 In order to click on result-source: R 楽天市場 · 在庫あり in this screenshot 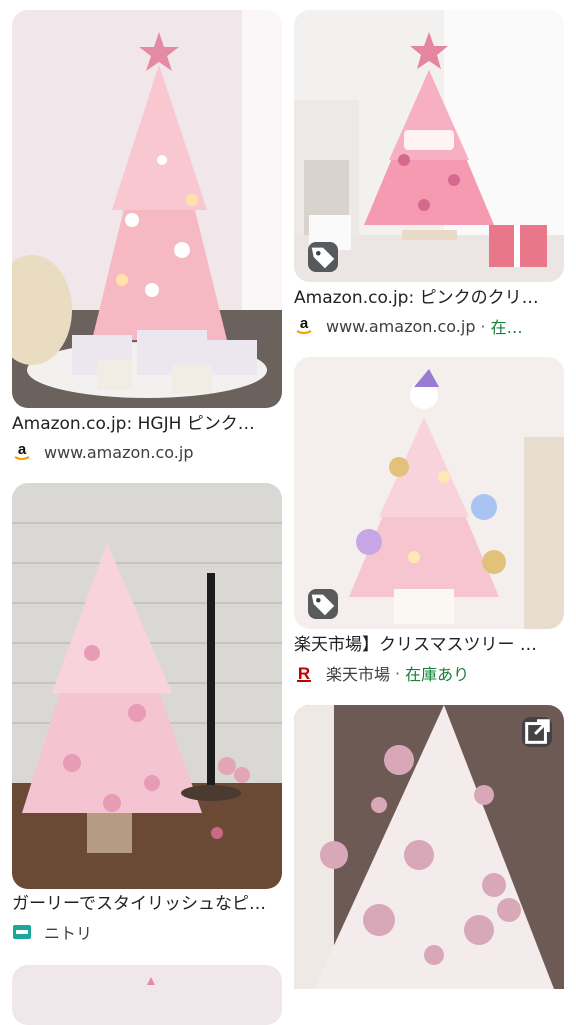, I will do `click(429, 673)`.